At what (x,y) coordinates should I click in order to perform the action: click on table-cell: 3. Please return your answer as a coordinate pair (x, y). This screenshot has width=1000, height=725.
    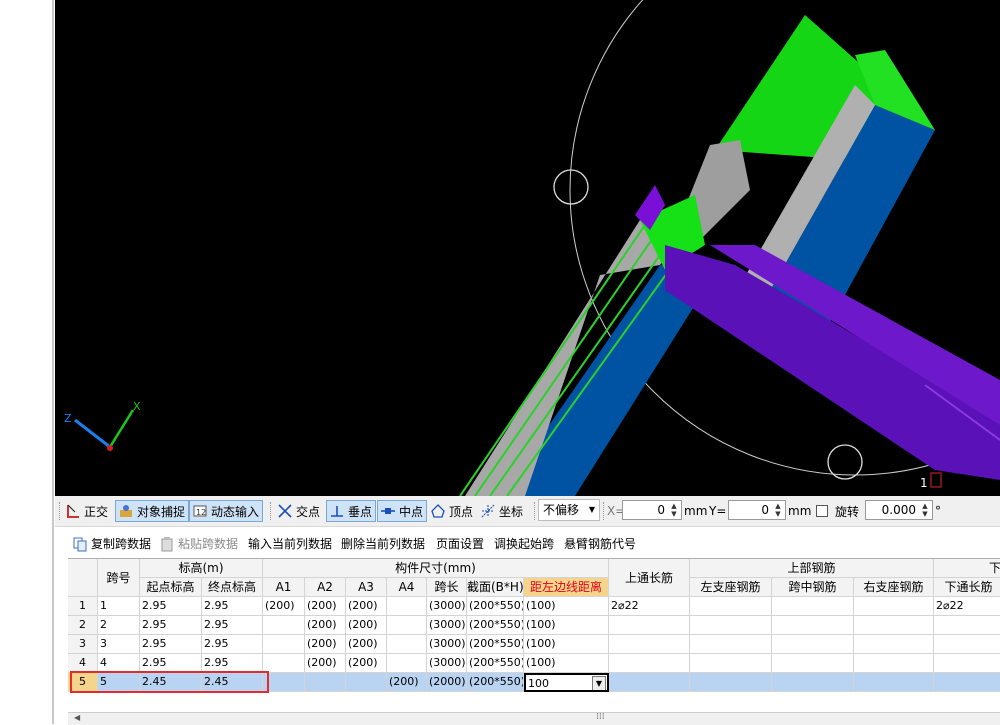
    Looking at the image, I should click on (119, 644).